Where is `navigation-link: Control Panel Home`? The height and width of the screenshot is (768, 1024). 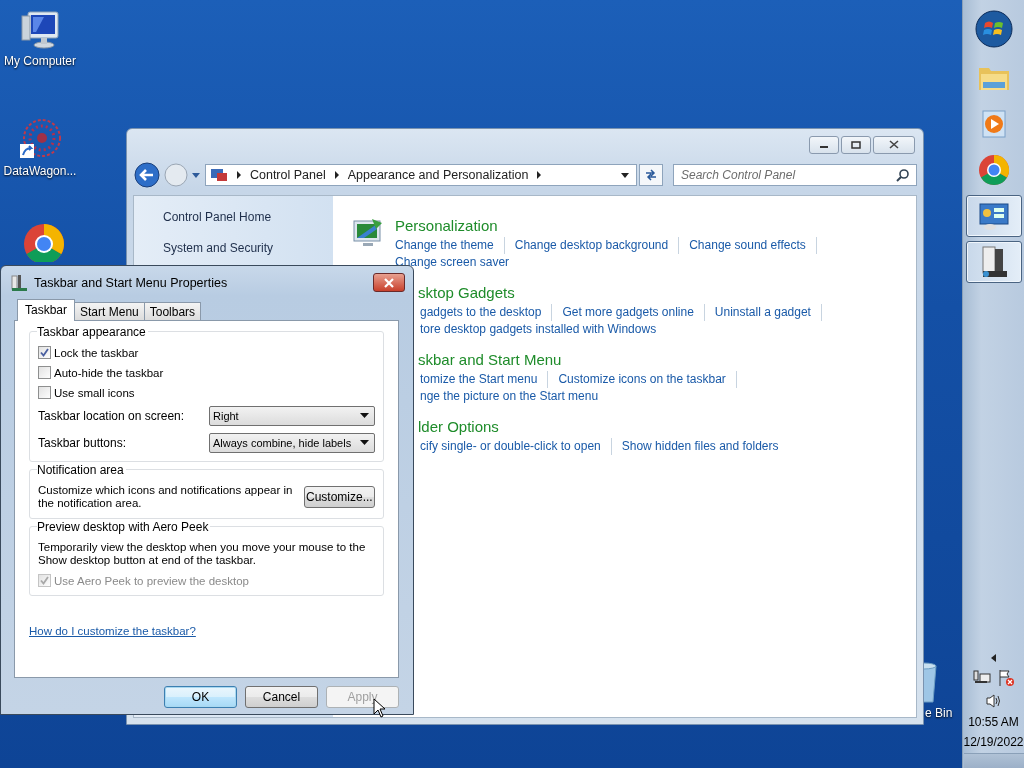
navigation-link: Control Panel Home is located at coordinates (217, 217).